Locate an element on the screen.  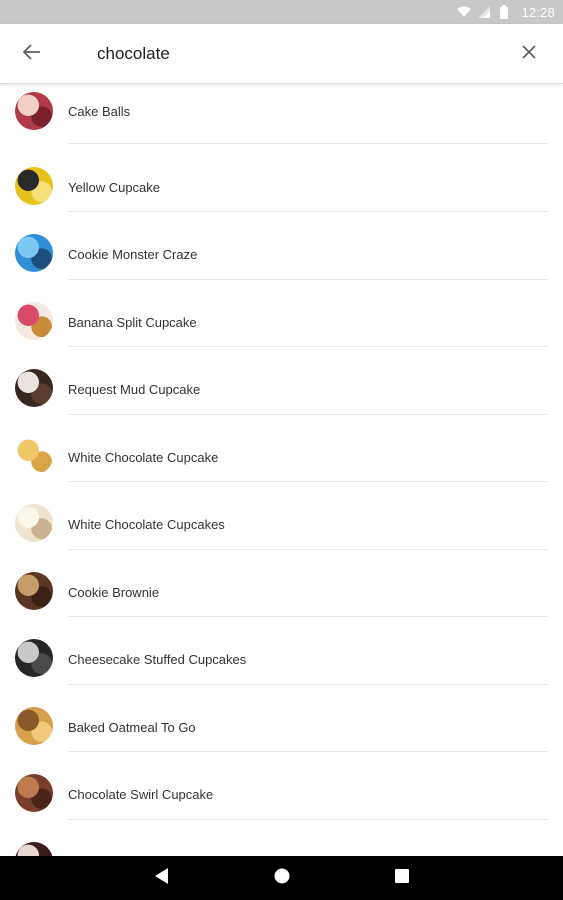
result-label: Cake Balls is located at coordinates (99, 111).